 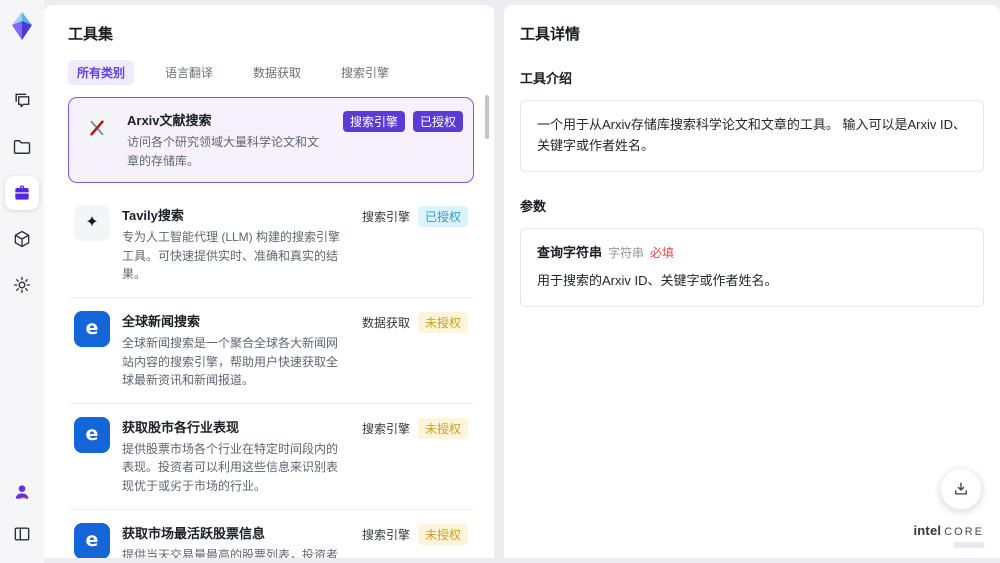 I want to click on tool-name: 获取股市各行业表现, so click(x=181, y=427).